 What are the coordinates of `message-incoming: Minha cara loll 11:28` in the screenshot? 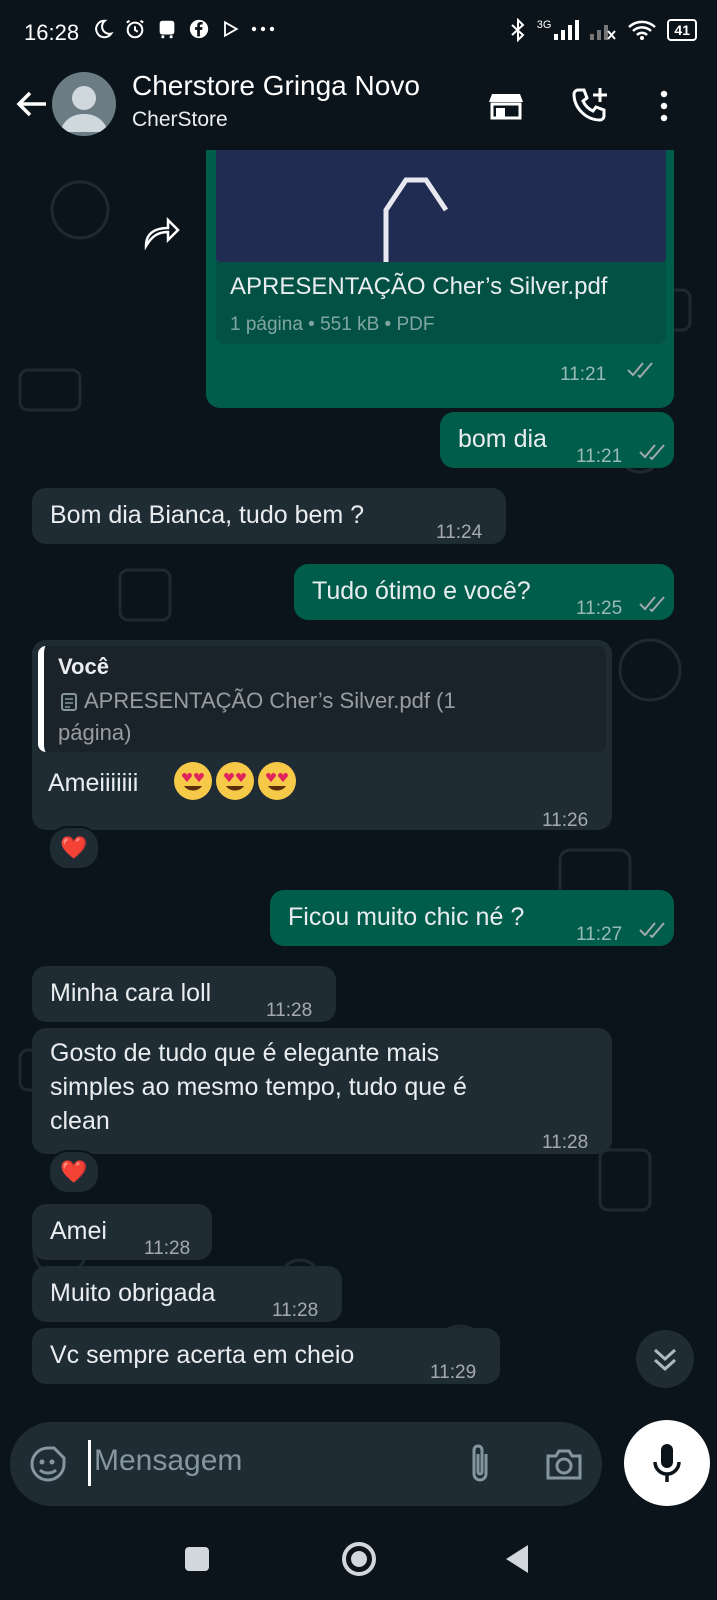 It's located at (184, 994).